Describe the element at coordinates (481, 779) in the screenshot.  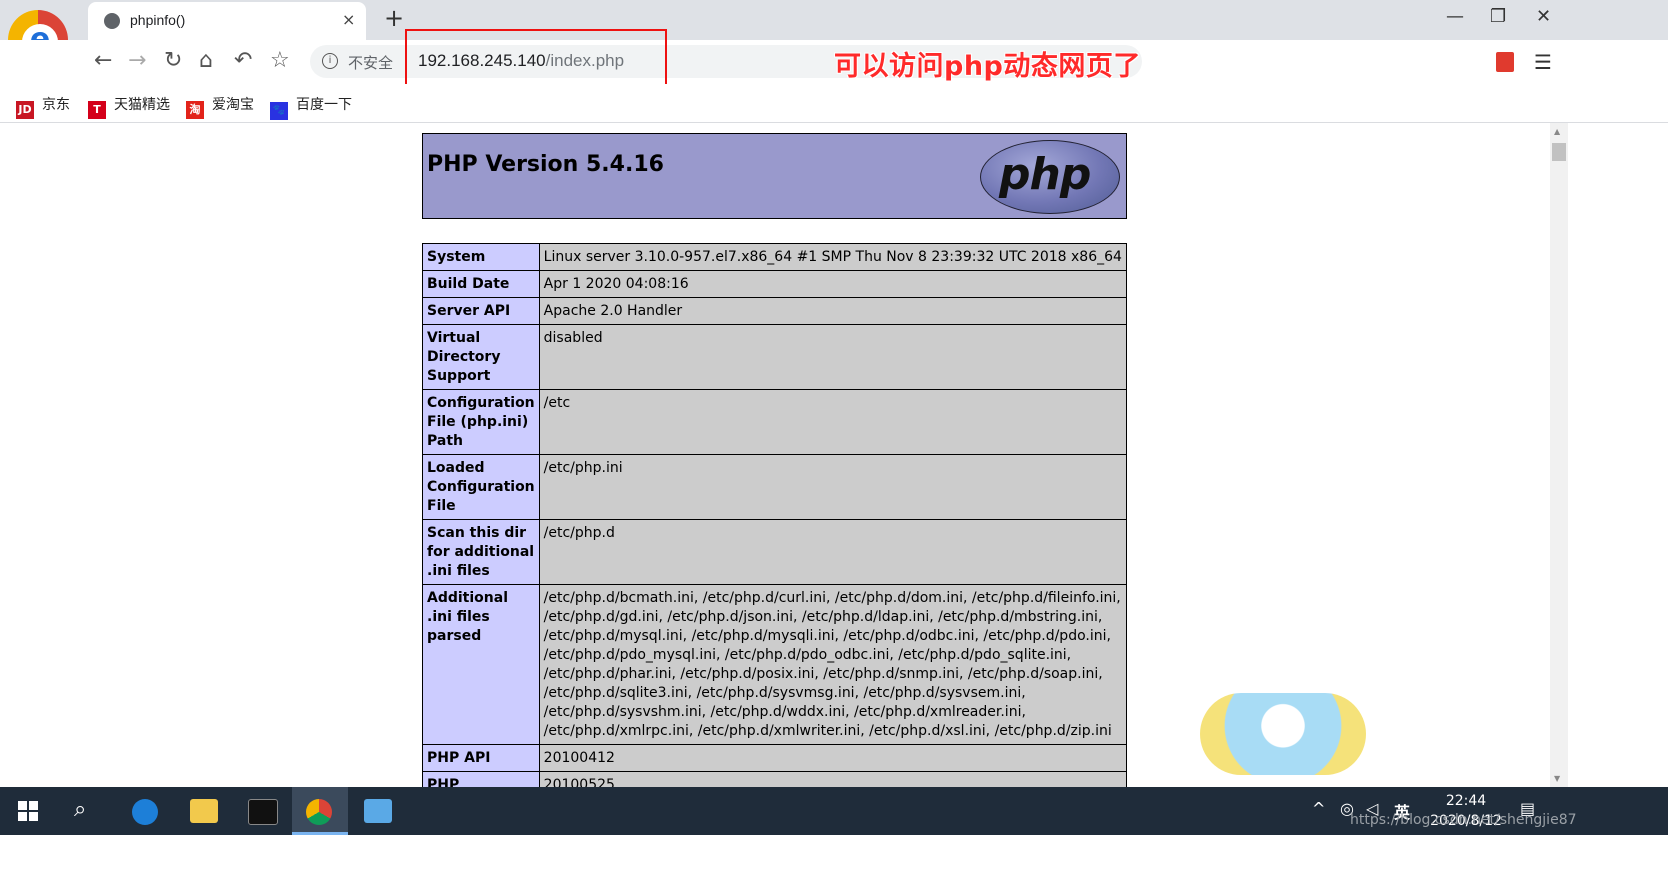
I see `row-key: PHP Extension` at that location.